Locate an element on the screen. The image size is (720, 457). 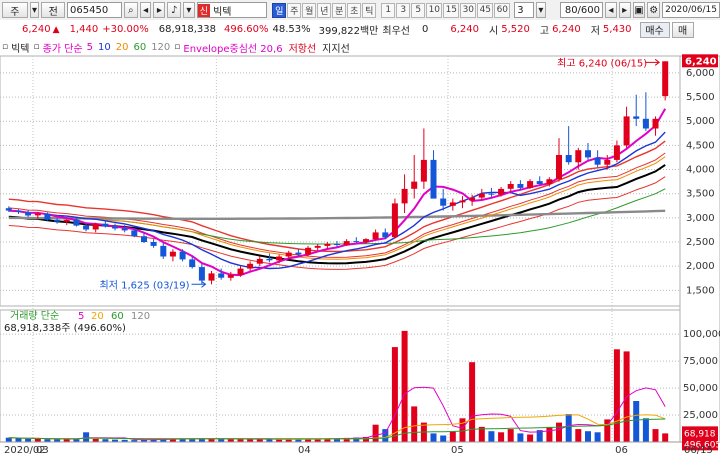
current-price-label: 6,240 is located at coordinates (701, 61).